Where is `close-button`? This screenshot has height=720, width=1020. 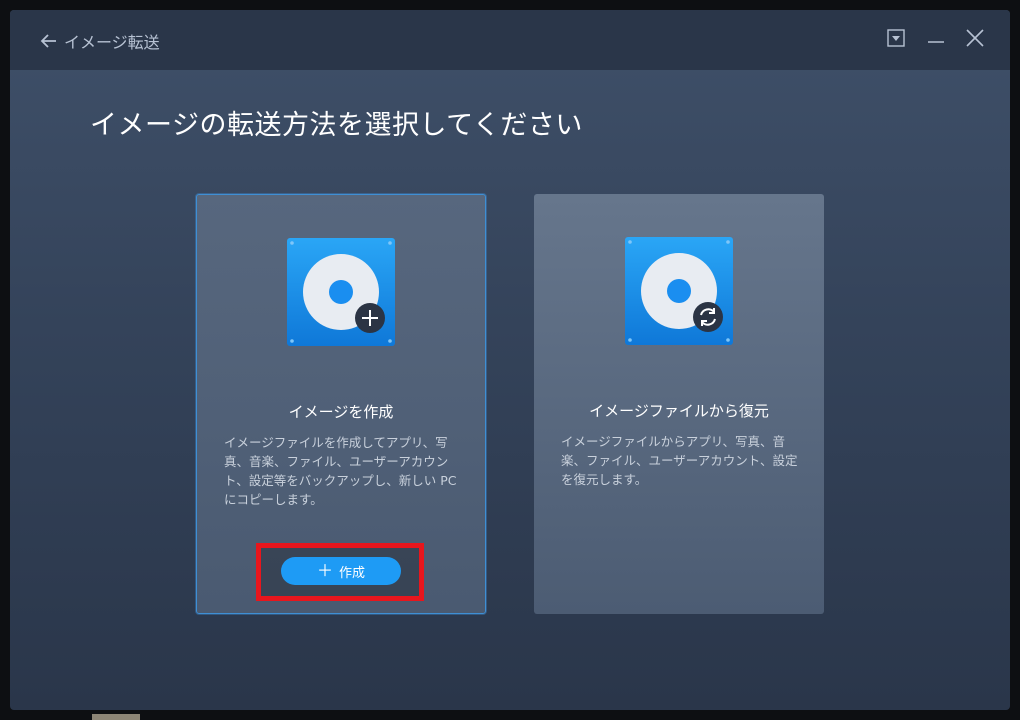 close-button is located at coordinates (976, 39).